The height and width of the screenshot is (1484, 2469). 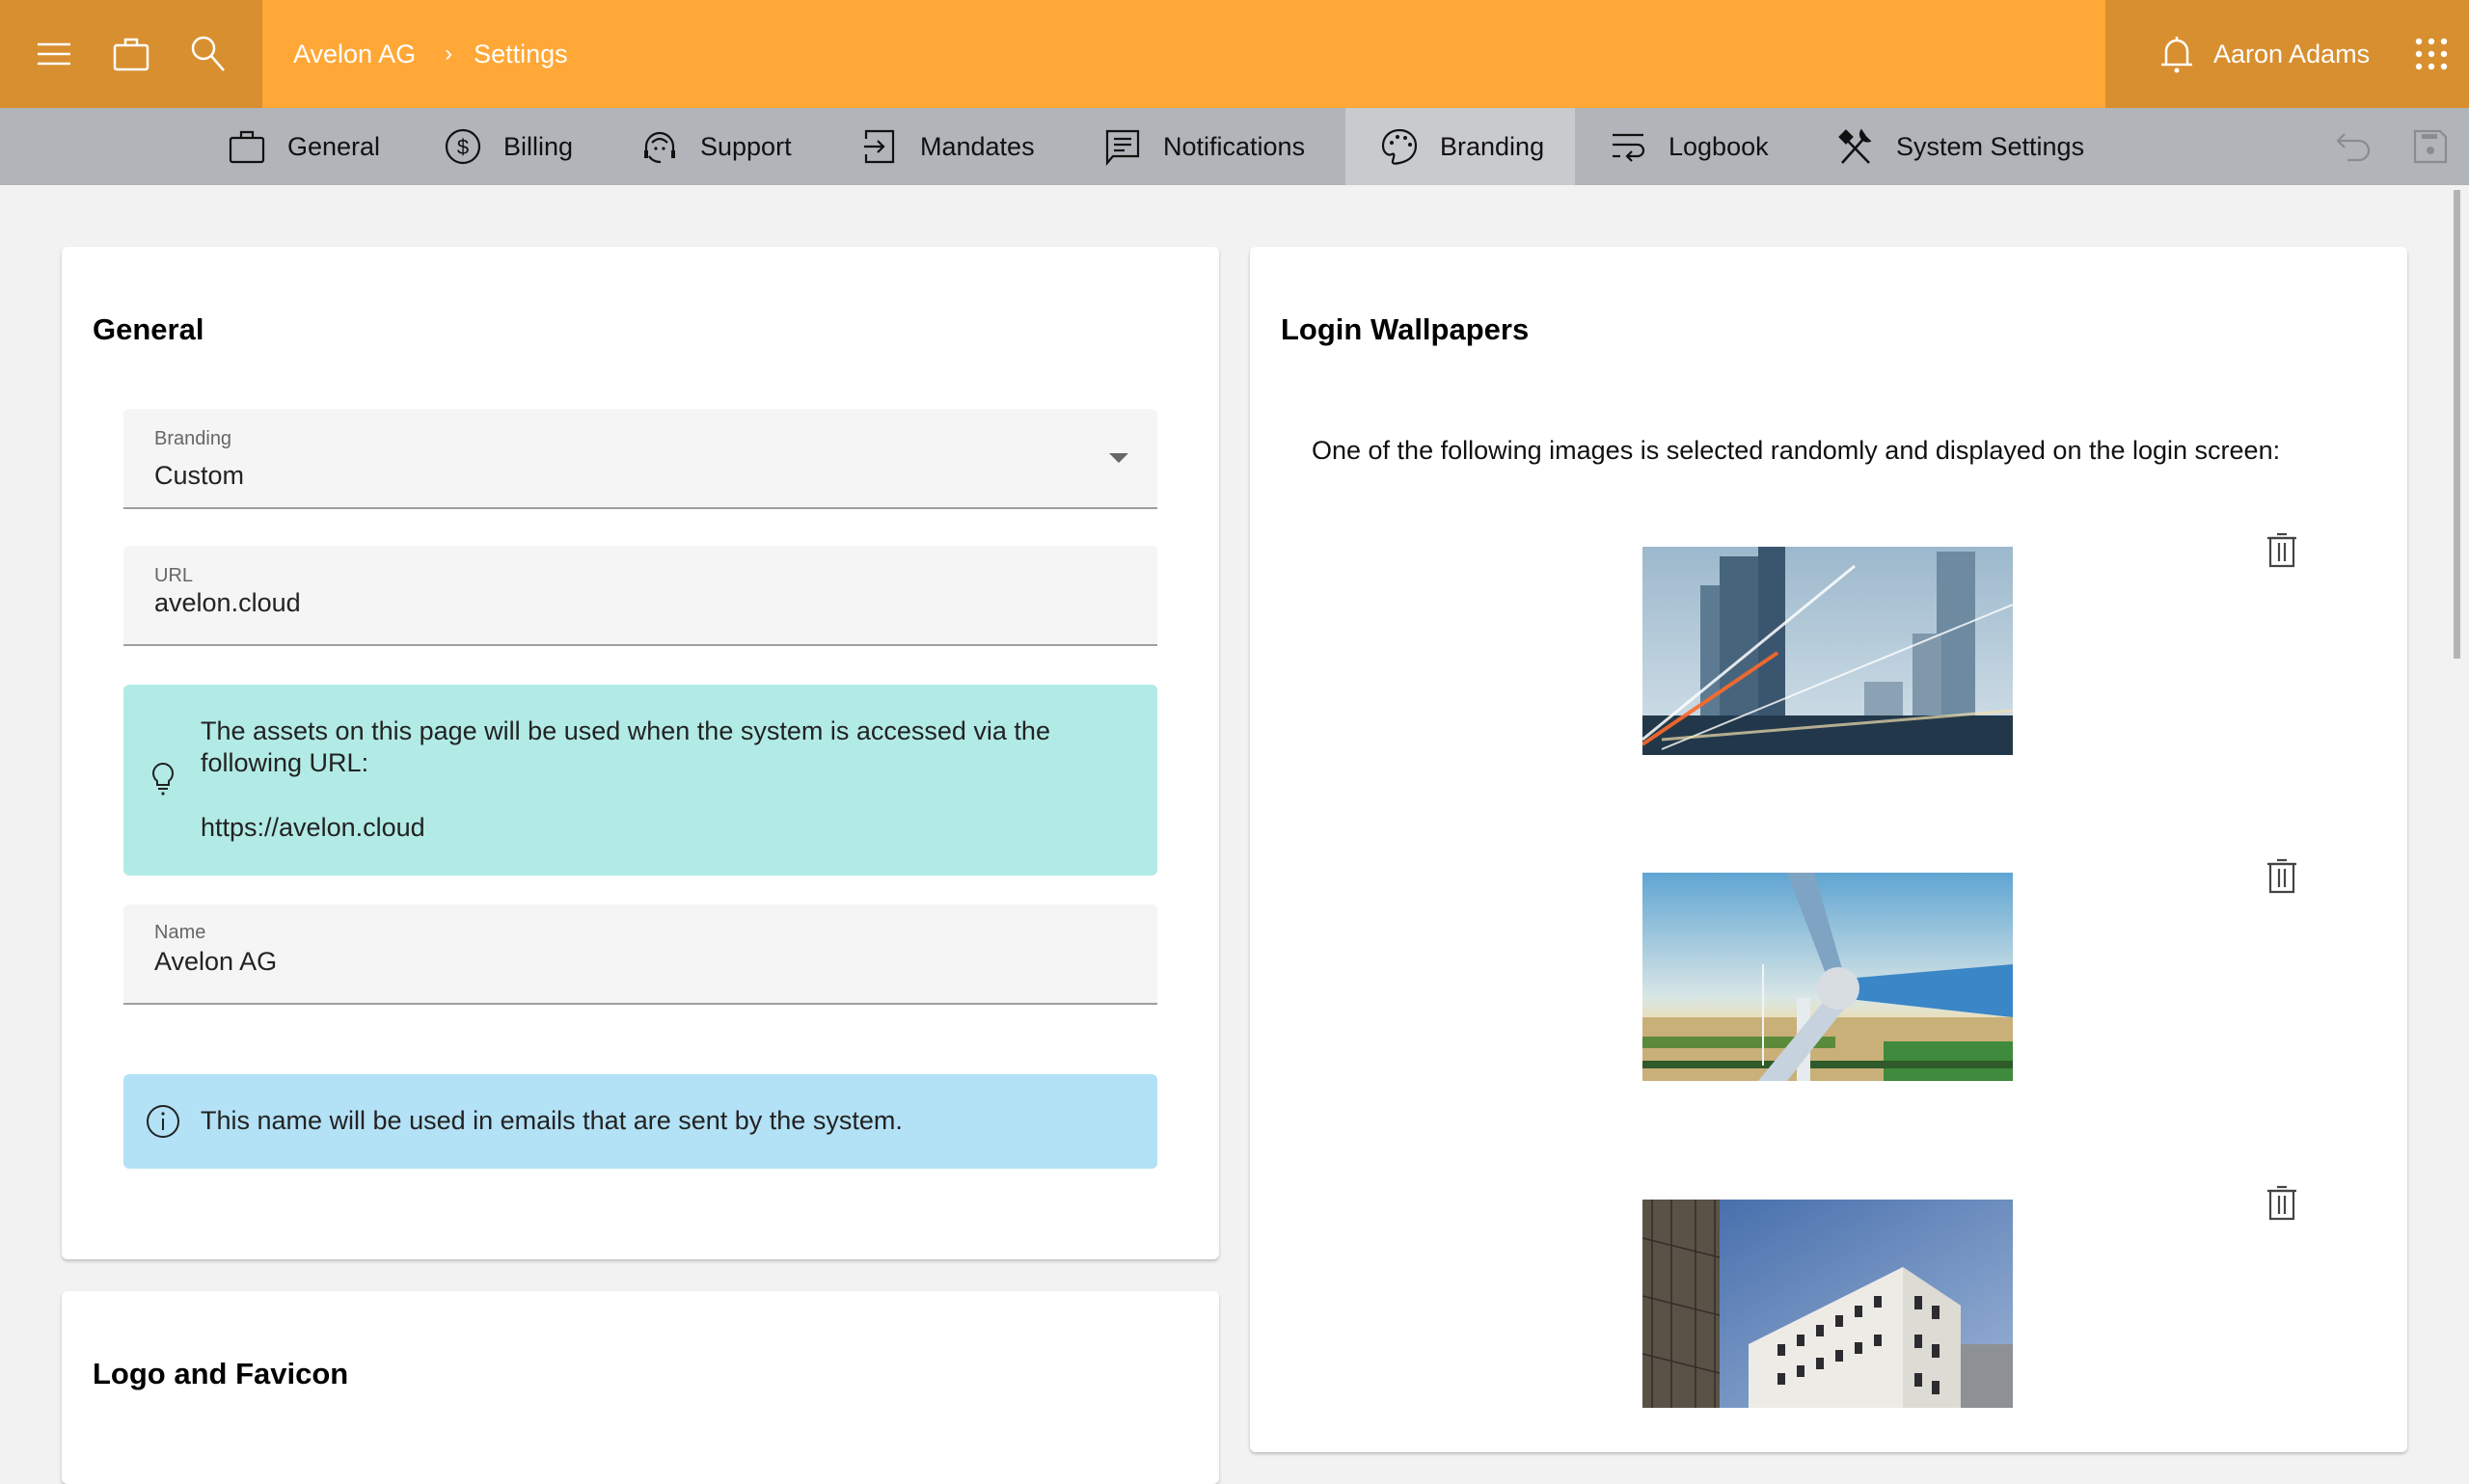 What do you see at coordinates (199, 475) in the screenshot?
I see `field-value: Custom` at bounding box center [199, 475].